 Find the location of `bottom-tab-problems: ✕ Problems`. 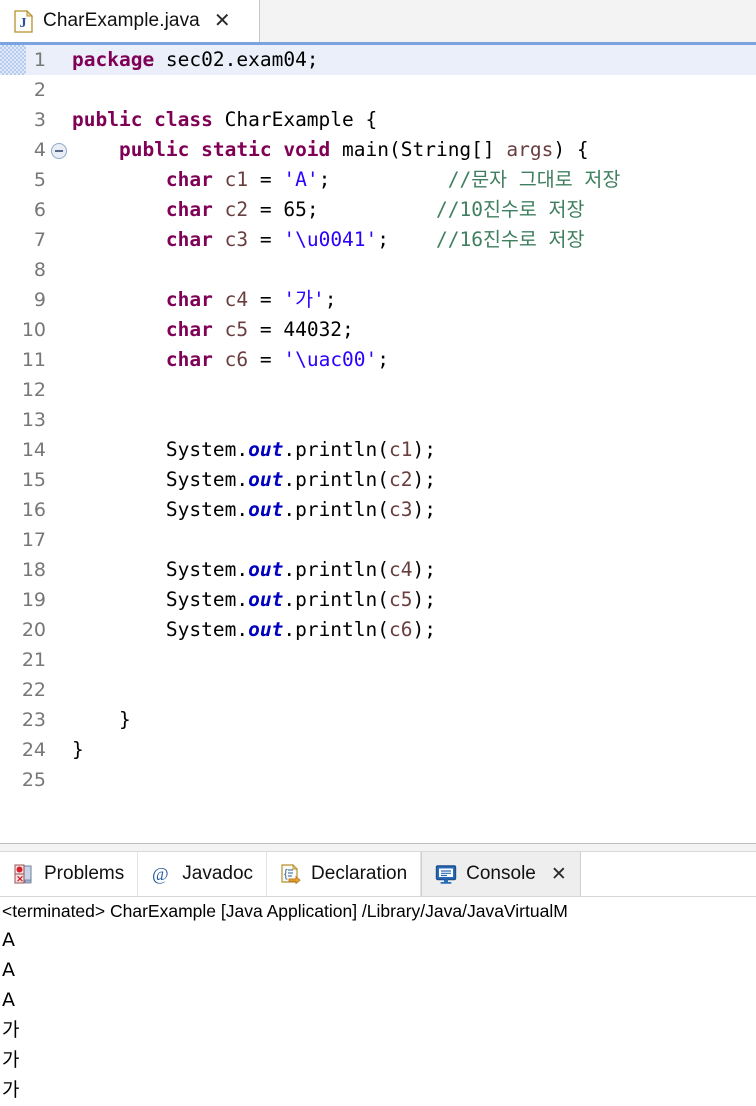

bottom-tab-problems: ✕ Problems is located at coordinates (69, 874).